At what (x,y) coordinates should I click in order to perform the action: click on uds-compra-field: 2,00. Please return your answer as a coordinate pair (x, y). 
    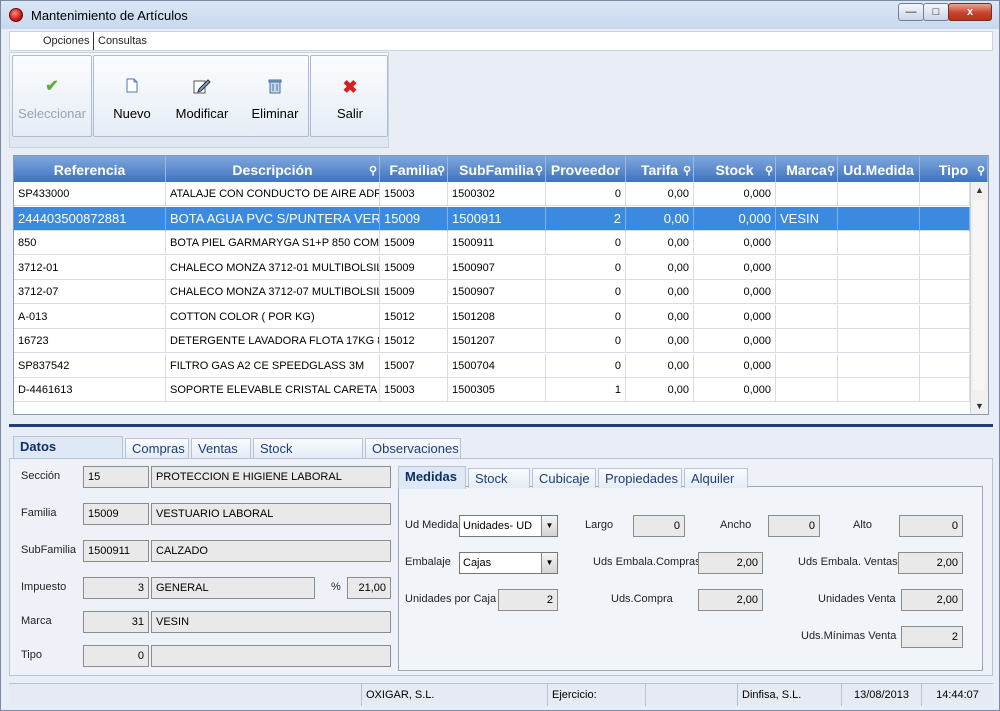
    Looking at the image, I should click on (730, 600).